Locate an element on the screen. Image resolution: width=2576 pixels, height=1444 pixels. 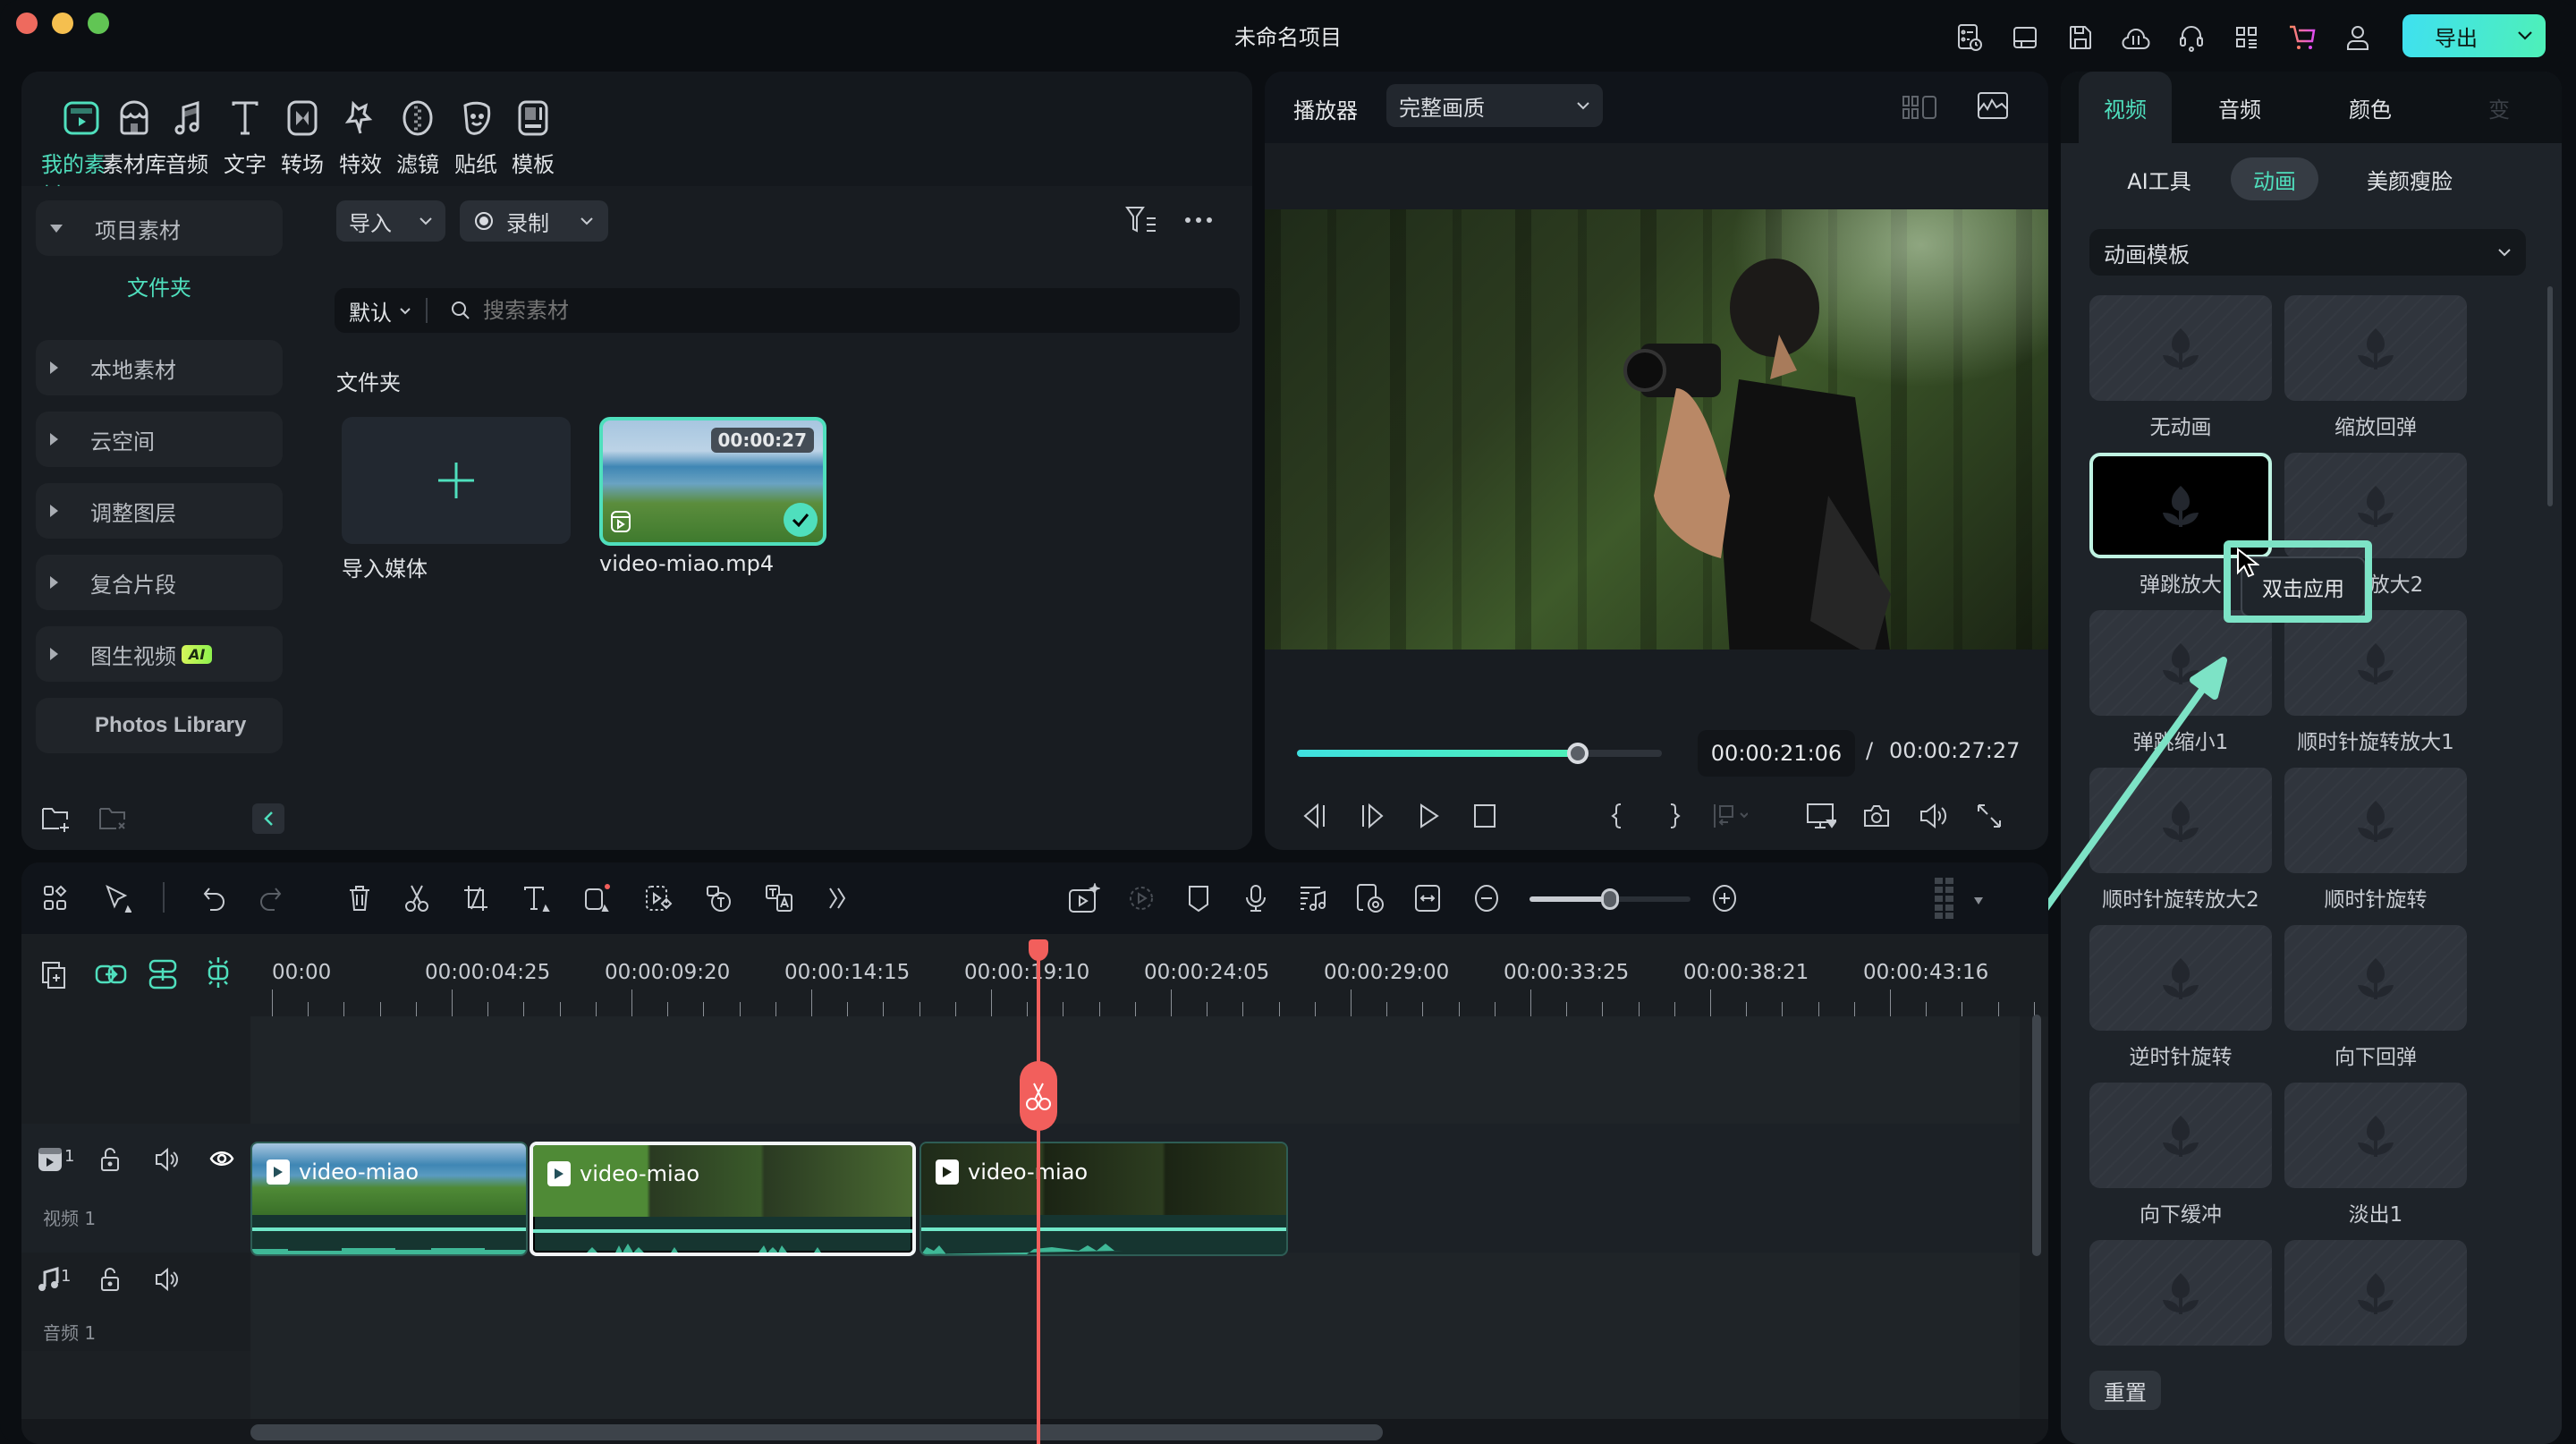
delete-icon is located at coordinates (359, 898).